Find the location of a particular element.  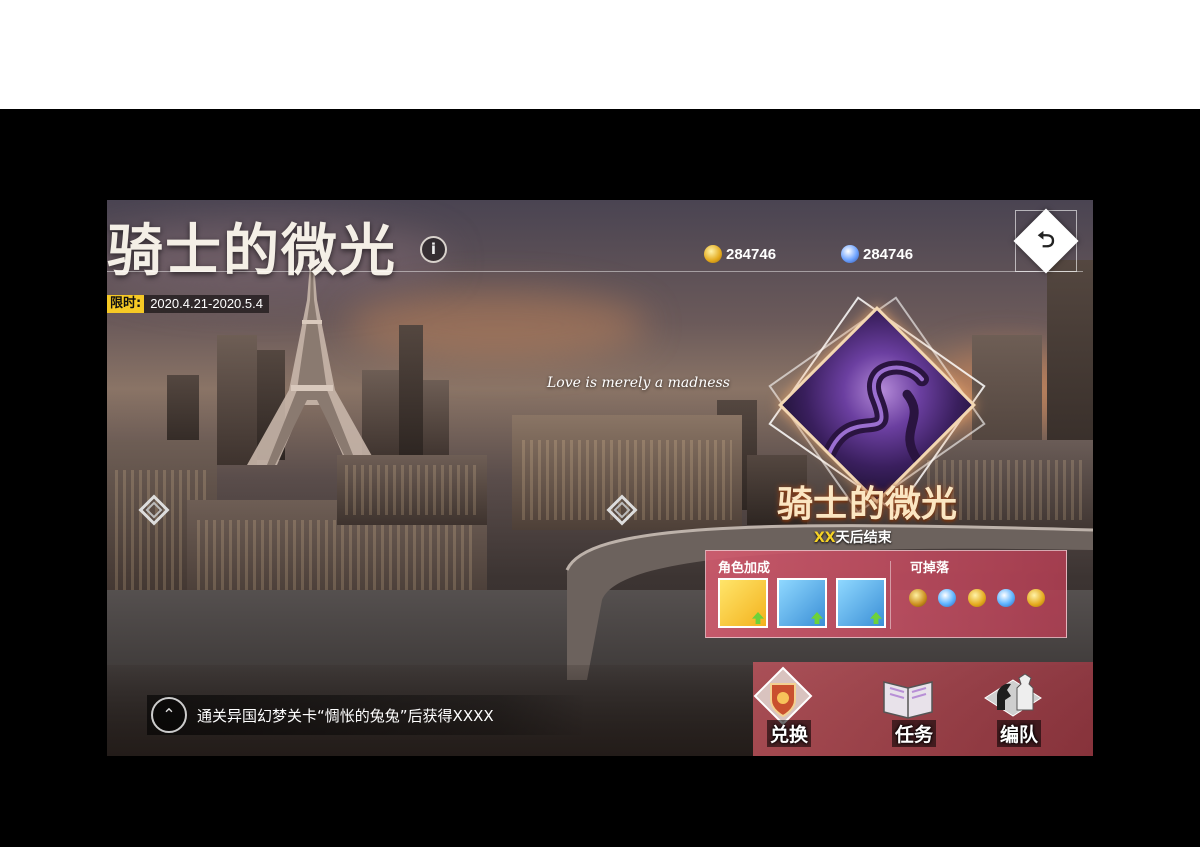

exchange-label: 兑换 is located at coordinates (789, 733).